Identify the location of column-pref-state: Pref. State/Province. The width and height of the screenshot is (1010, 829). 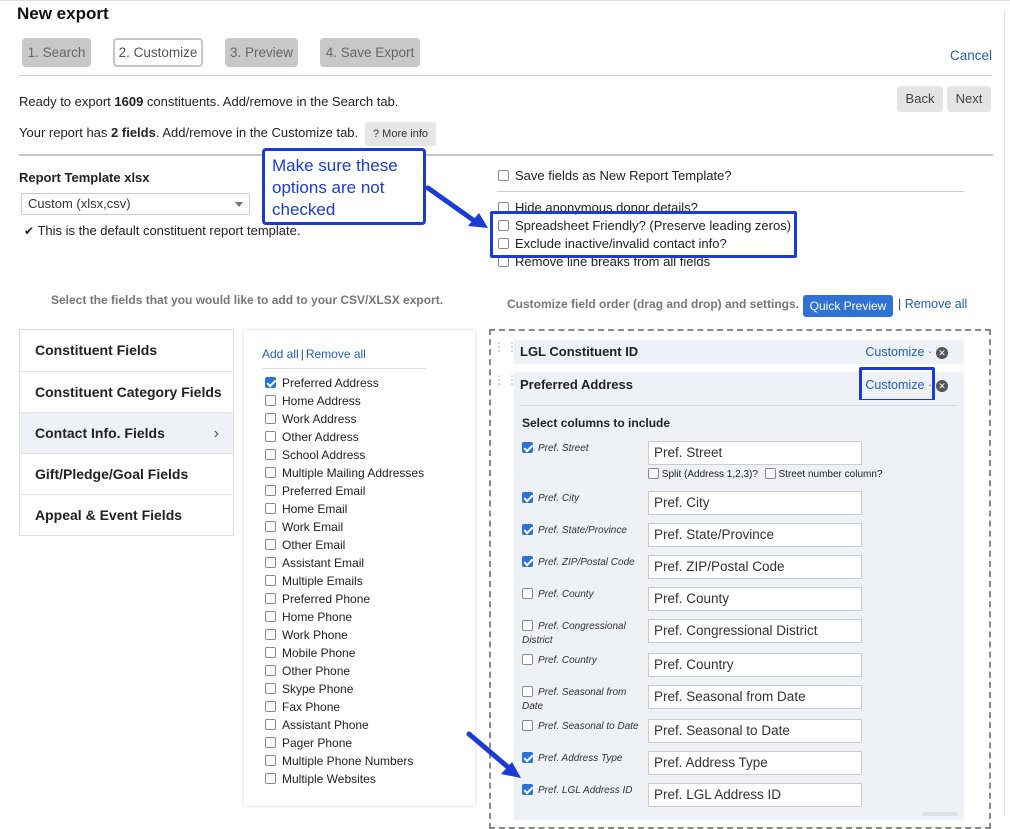
(582, 530).